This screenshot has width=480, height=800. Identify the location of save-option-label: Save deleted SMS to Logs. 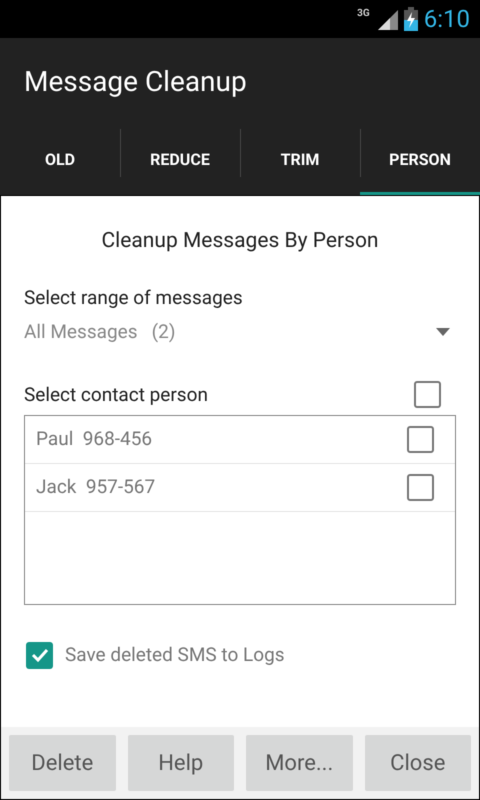
(175, 655).